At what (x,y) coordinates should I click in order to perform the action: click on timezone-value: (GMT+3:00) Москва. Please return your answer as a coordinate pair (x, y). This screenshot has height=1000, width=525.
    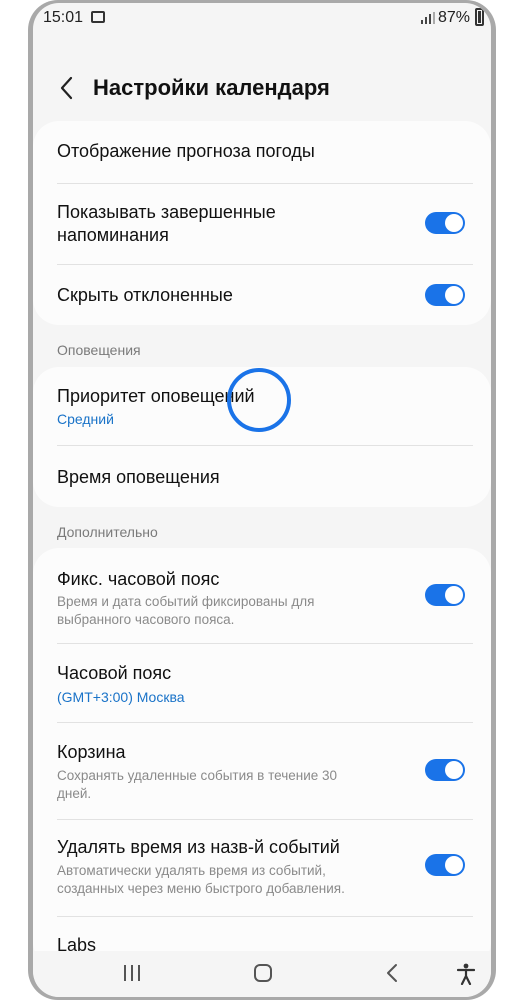
    Looking at the image, I should click on (121, 697).